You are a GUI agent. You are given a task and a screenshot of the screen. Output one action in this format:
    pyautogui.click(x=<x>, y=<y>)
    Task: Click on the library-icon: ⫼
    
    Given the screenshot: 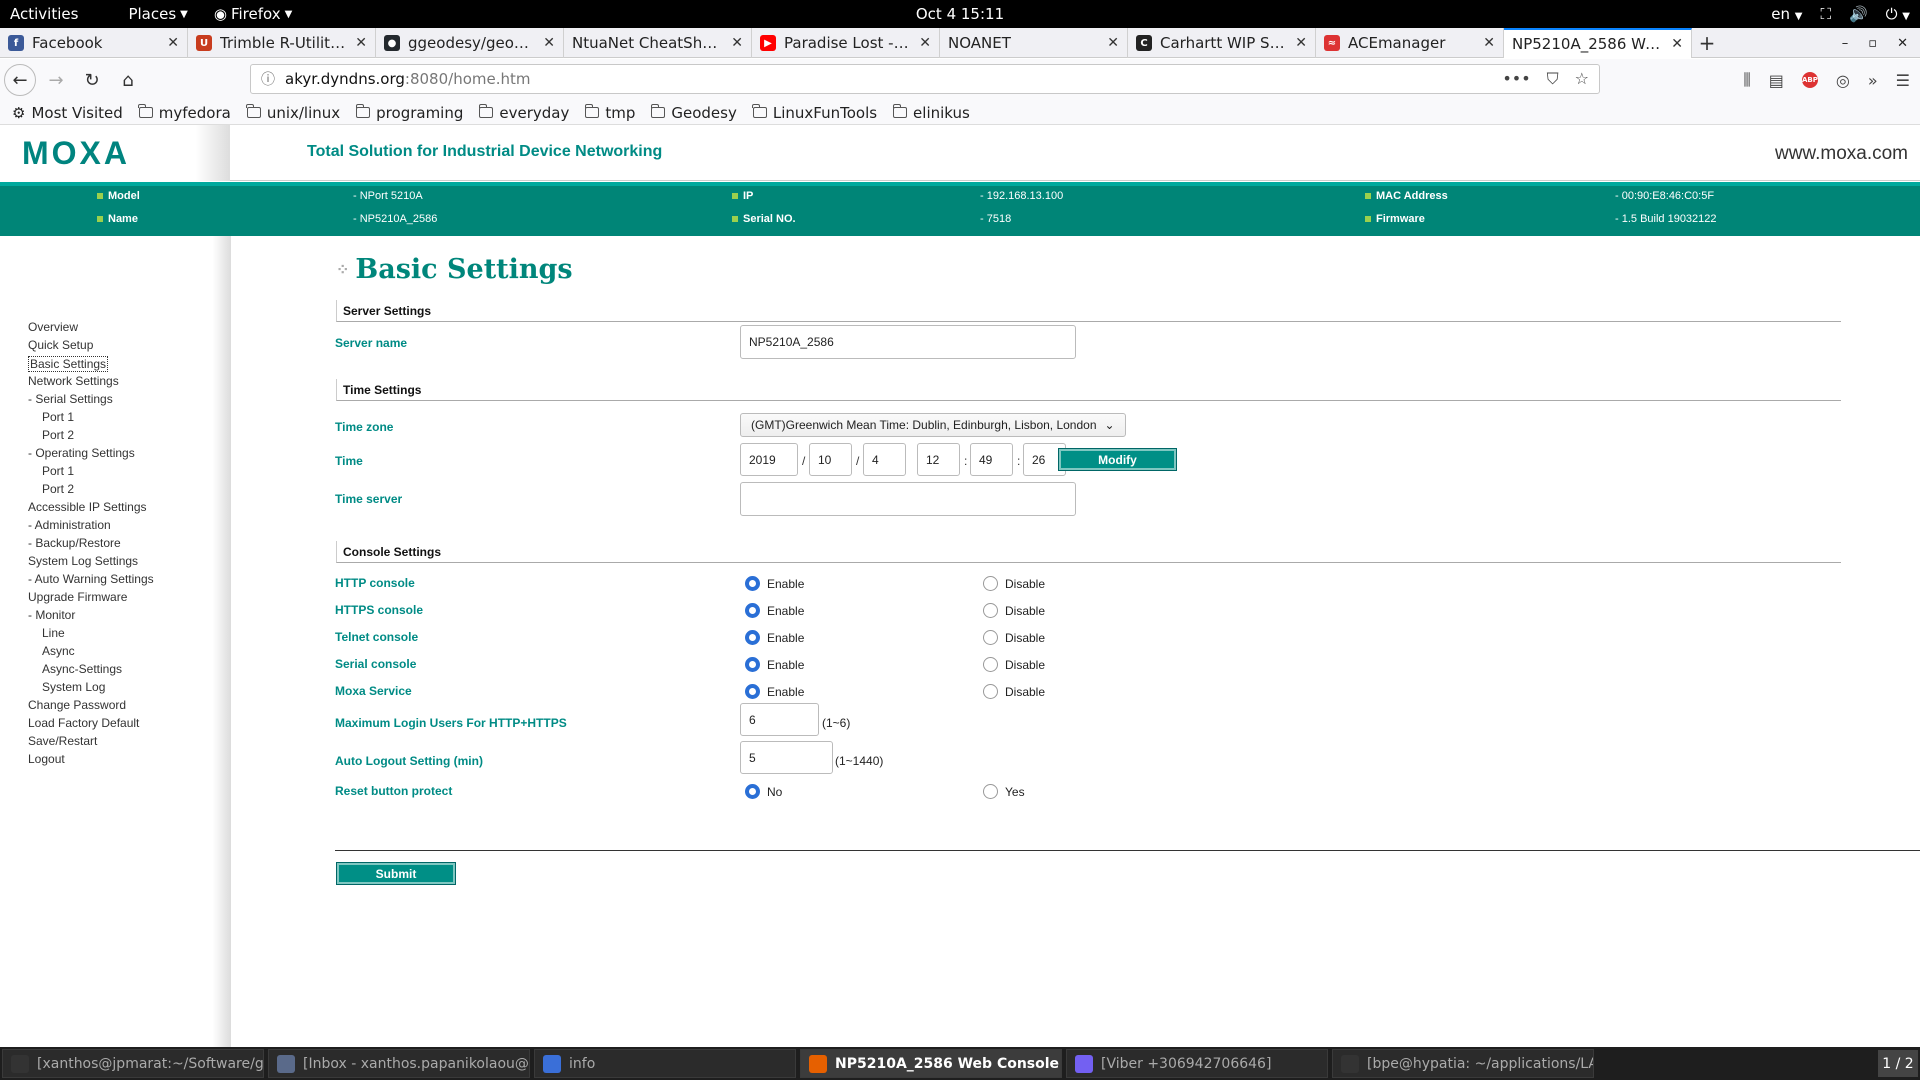 What is the action you would take?
    pyautogui.click(x=1746, y=80)
    